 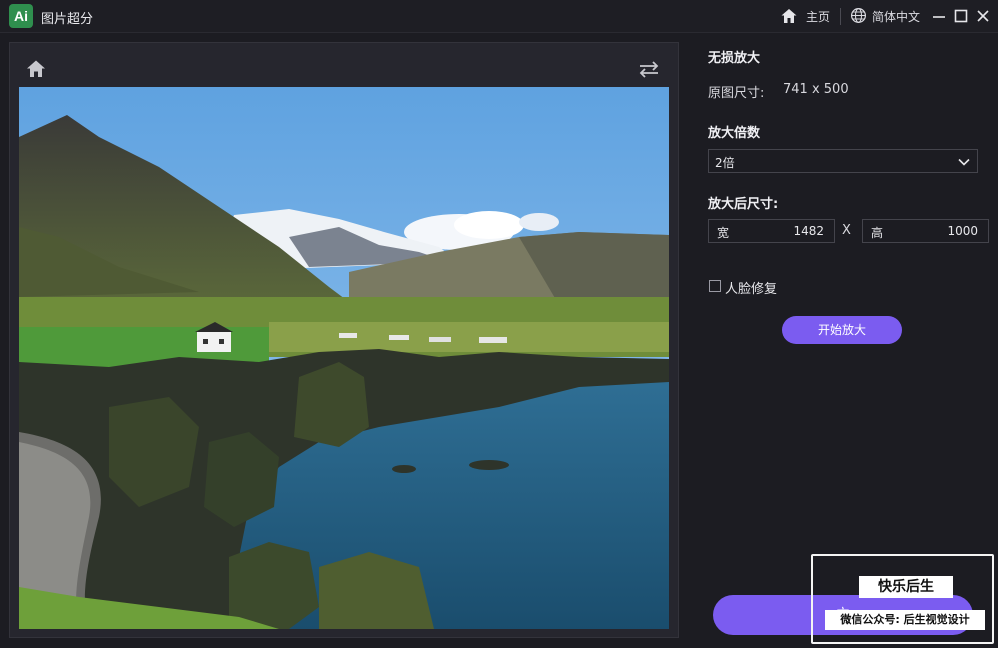 What do you see at coordinates (734, 133) in the screenshot?
I see `scale-label: 放大倍数` at bounding box center [734, 133].